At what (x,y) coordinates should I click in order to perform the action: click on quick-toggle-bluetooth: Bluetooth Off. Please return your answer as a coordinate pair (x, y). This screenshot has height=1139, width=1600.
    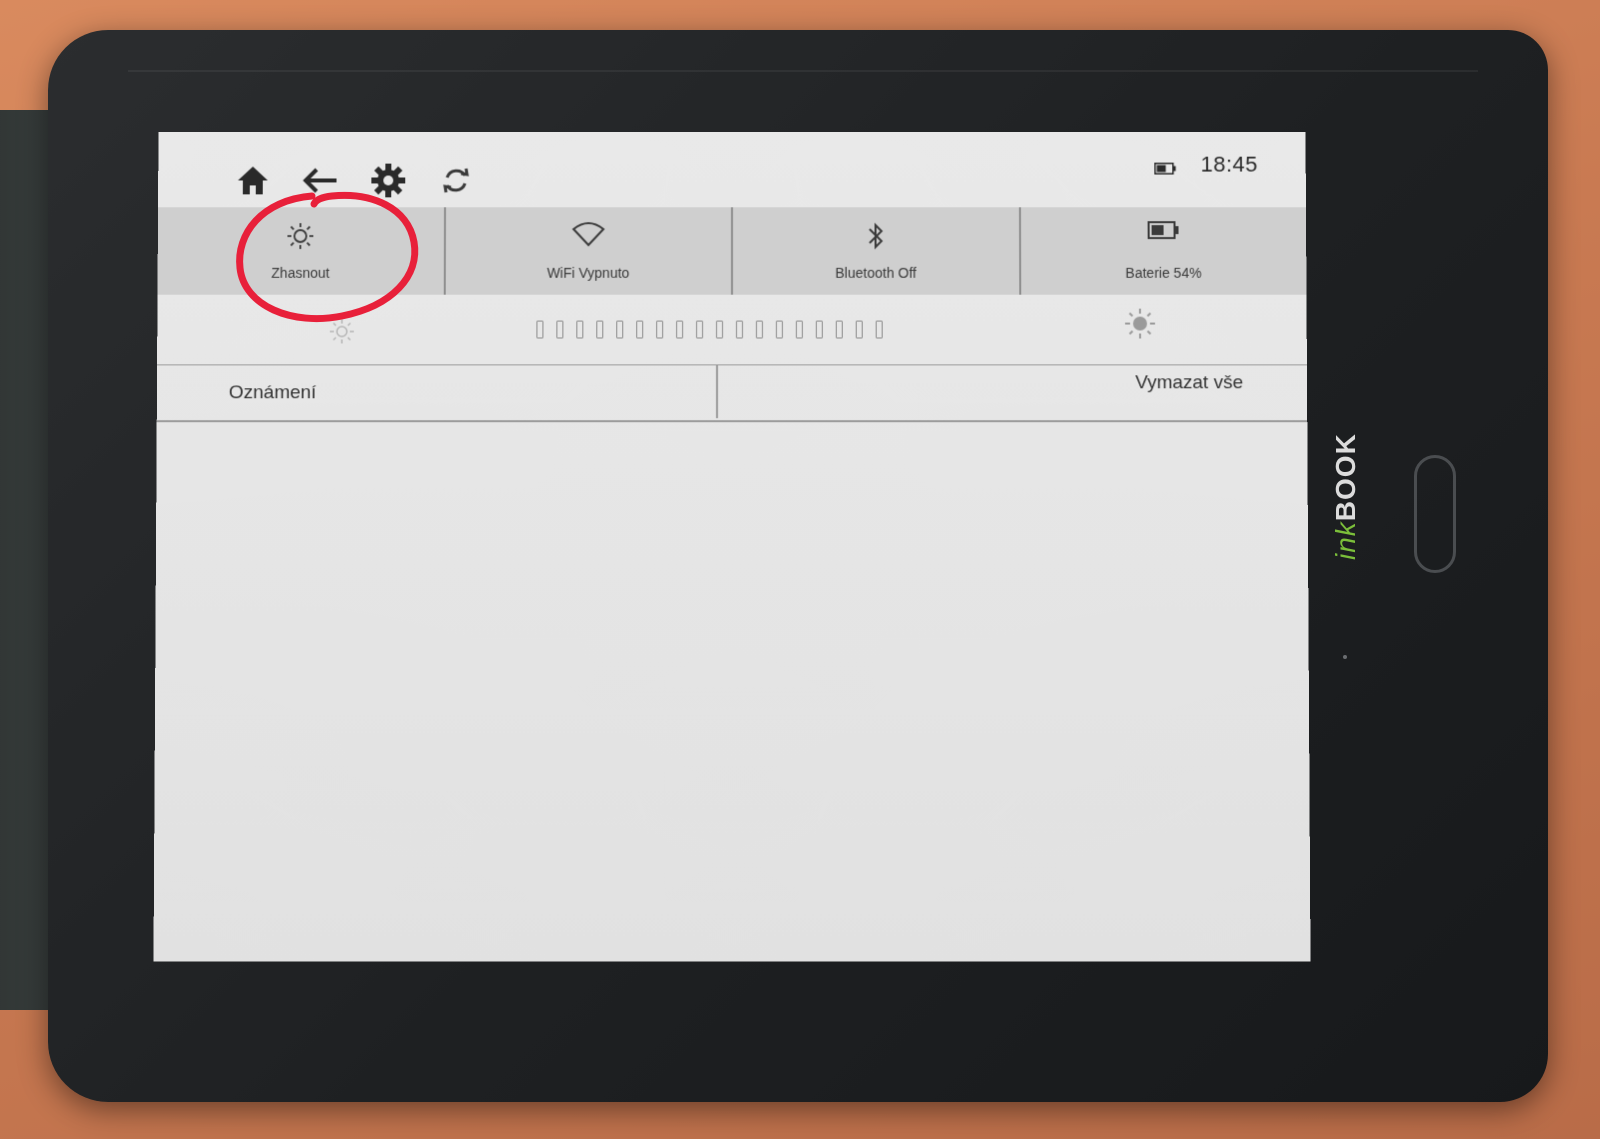
    Looking at the image, I should click on (876, 251).